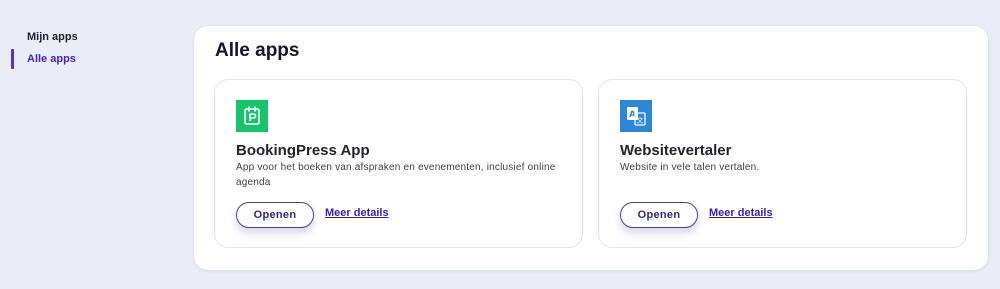  What do you see at coordinates (636, 116) in the screenshot?
I see `translate-icon: A 文` at bounding box center [636, 116].